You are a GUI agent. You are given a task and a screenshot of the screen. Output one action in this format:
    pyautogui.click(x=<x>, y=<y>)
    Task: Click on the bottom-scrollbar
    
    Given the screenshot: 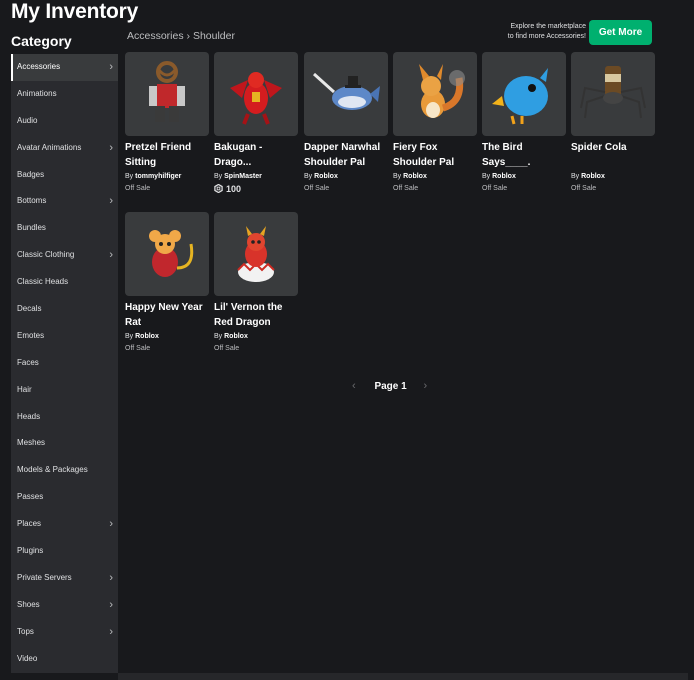 What is the action you would take?
    pyautogui.click(x=403, y=676)
    